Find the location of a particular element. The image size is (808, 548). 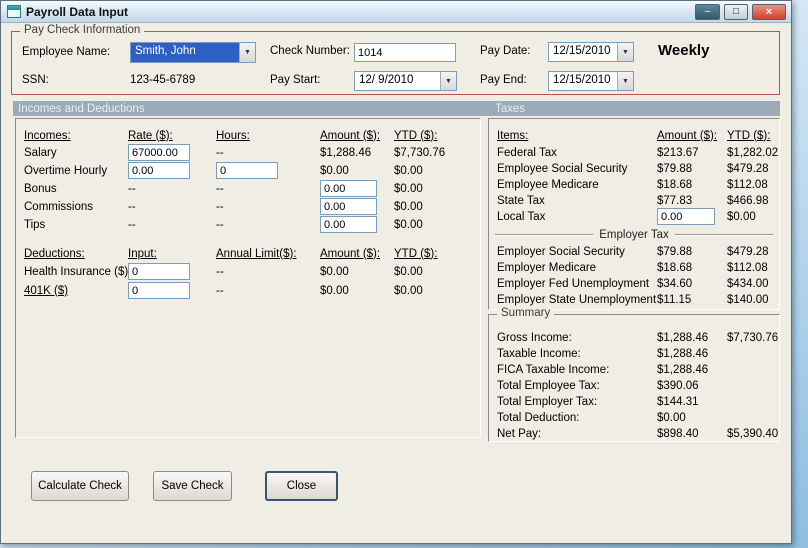

tax-label: Local Tax is located at coordinates (521, 216).